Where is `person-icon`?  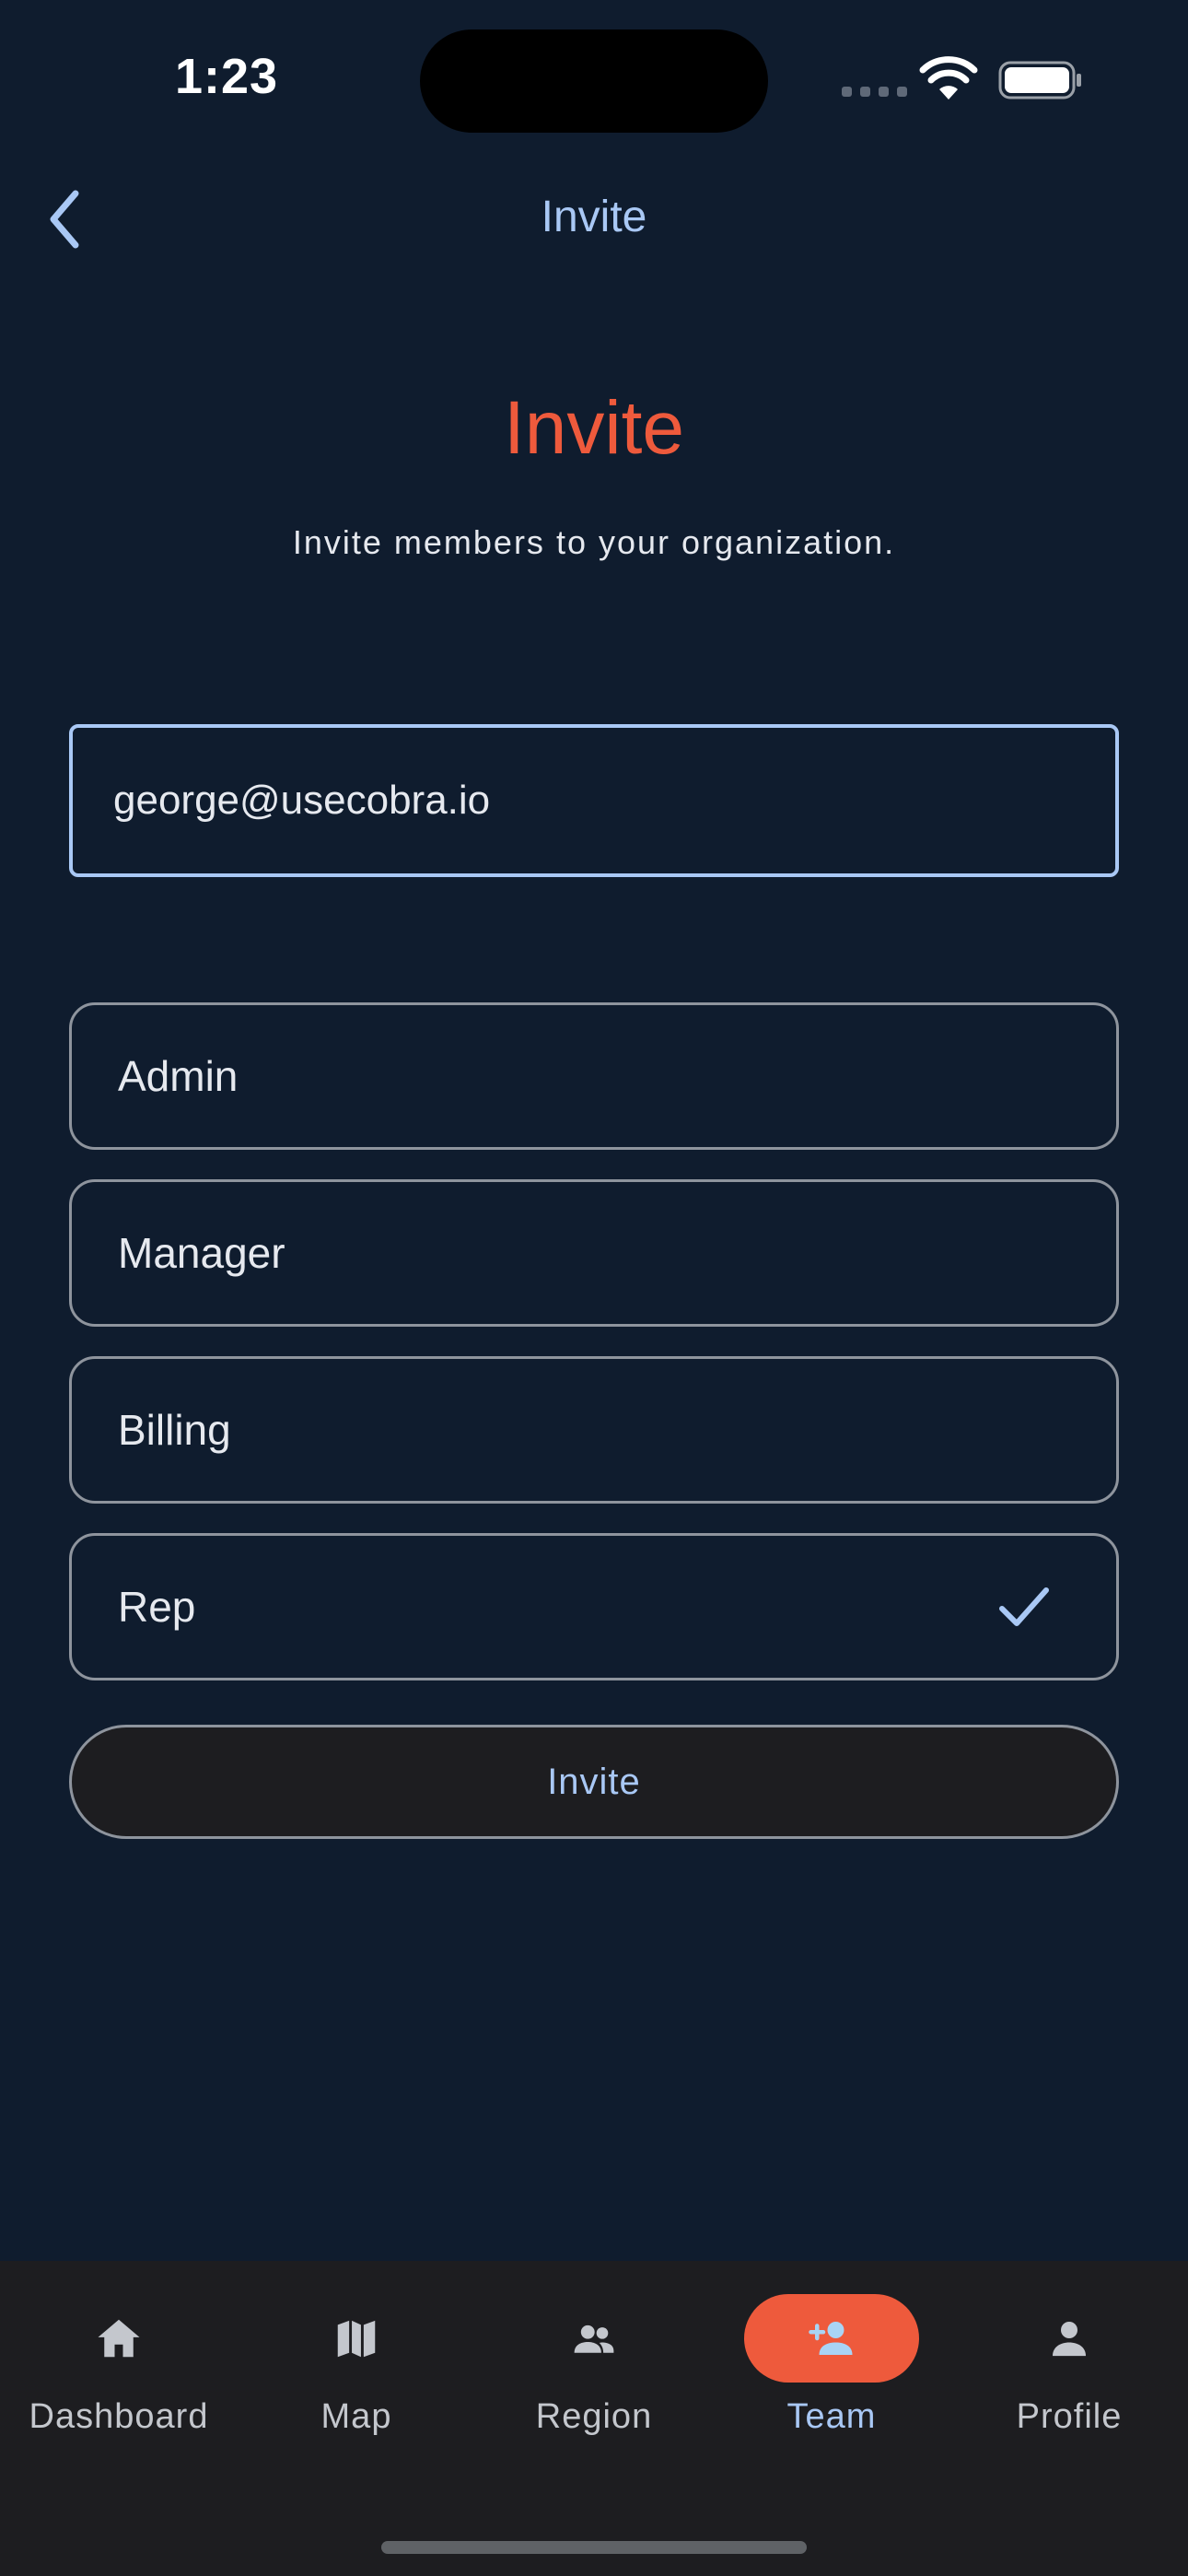 person-icon is located at coordinates (1069, 2339).